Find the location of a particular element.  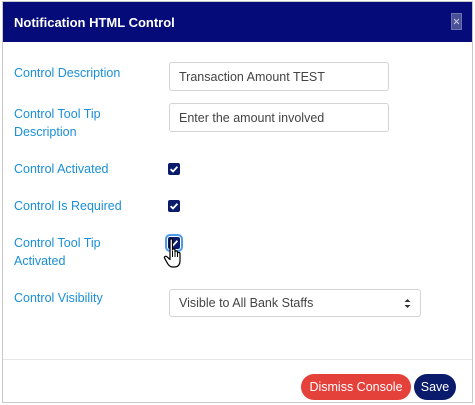

control-visibility-selected-value: Visible to All Bank Staffs is located at coordinates (246, 303).